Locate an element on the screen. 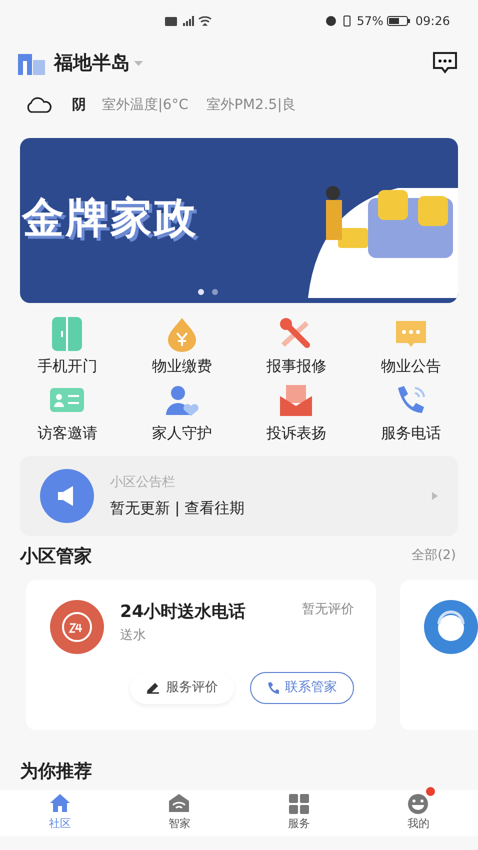 Image resolution: width=478 pixels, height=850 pixels. service-shortcut: 家人守护 is located at coordinates (182, 433).